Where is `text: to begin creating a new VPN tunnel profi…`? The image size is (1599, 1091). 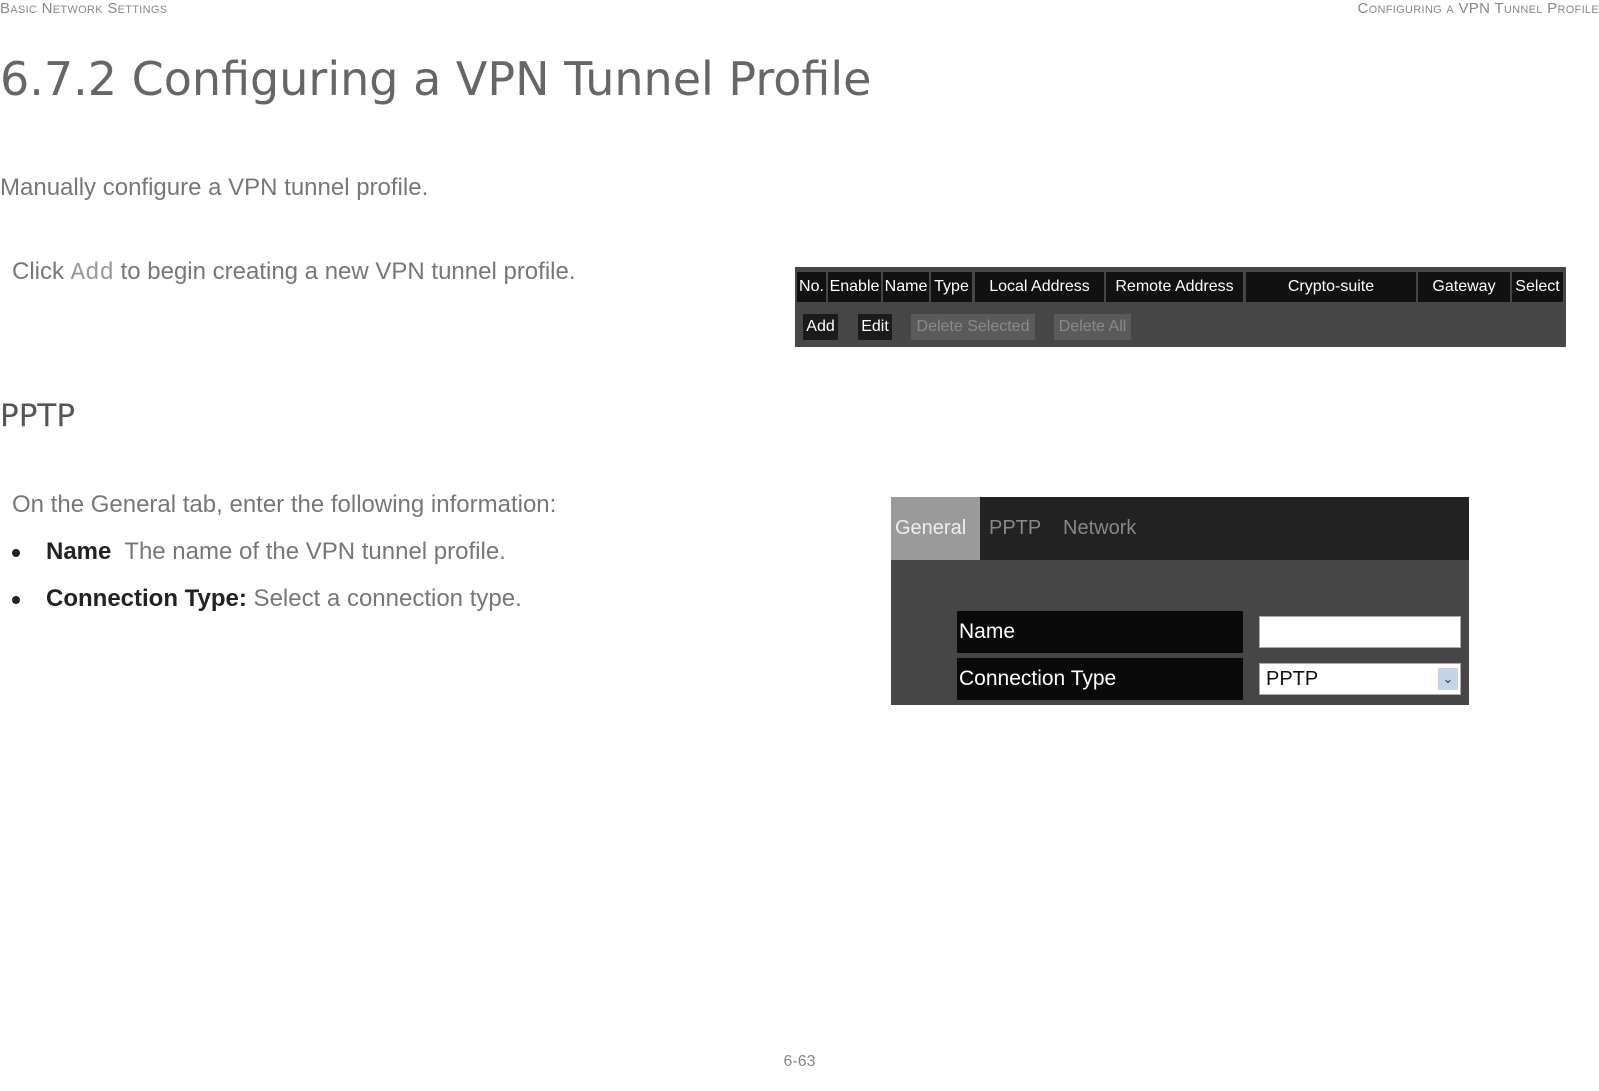 text: to begin creating a new VPN tunnel profi… is located at coordinates (344, 271).